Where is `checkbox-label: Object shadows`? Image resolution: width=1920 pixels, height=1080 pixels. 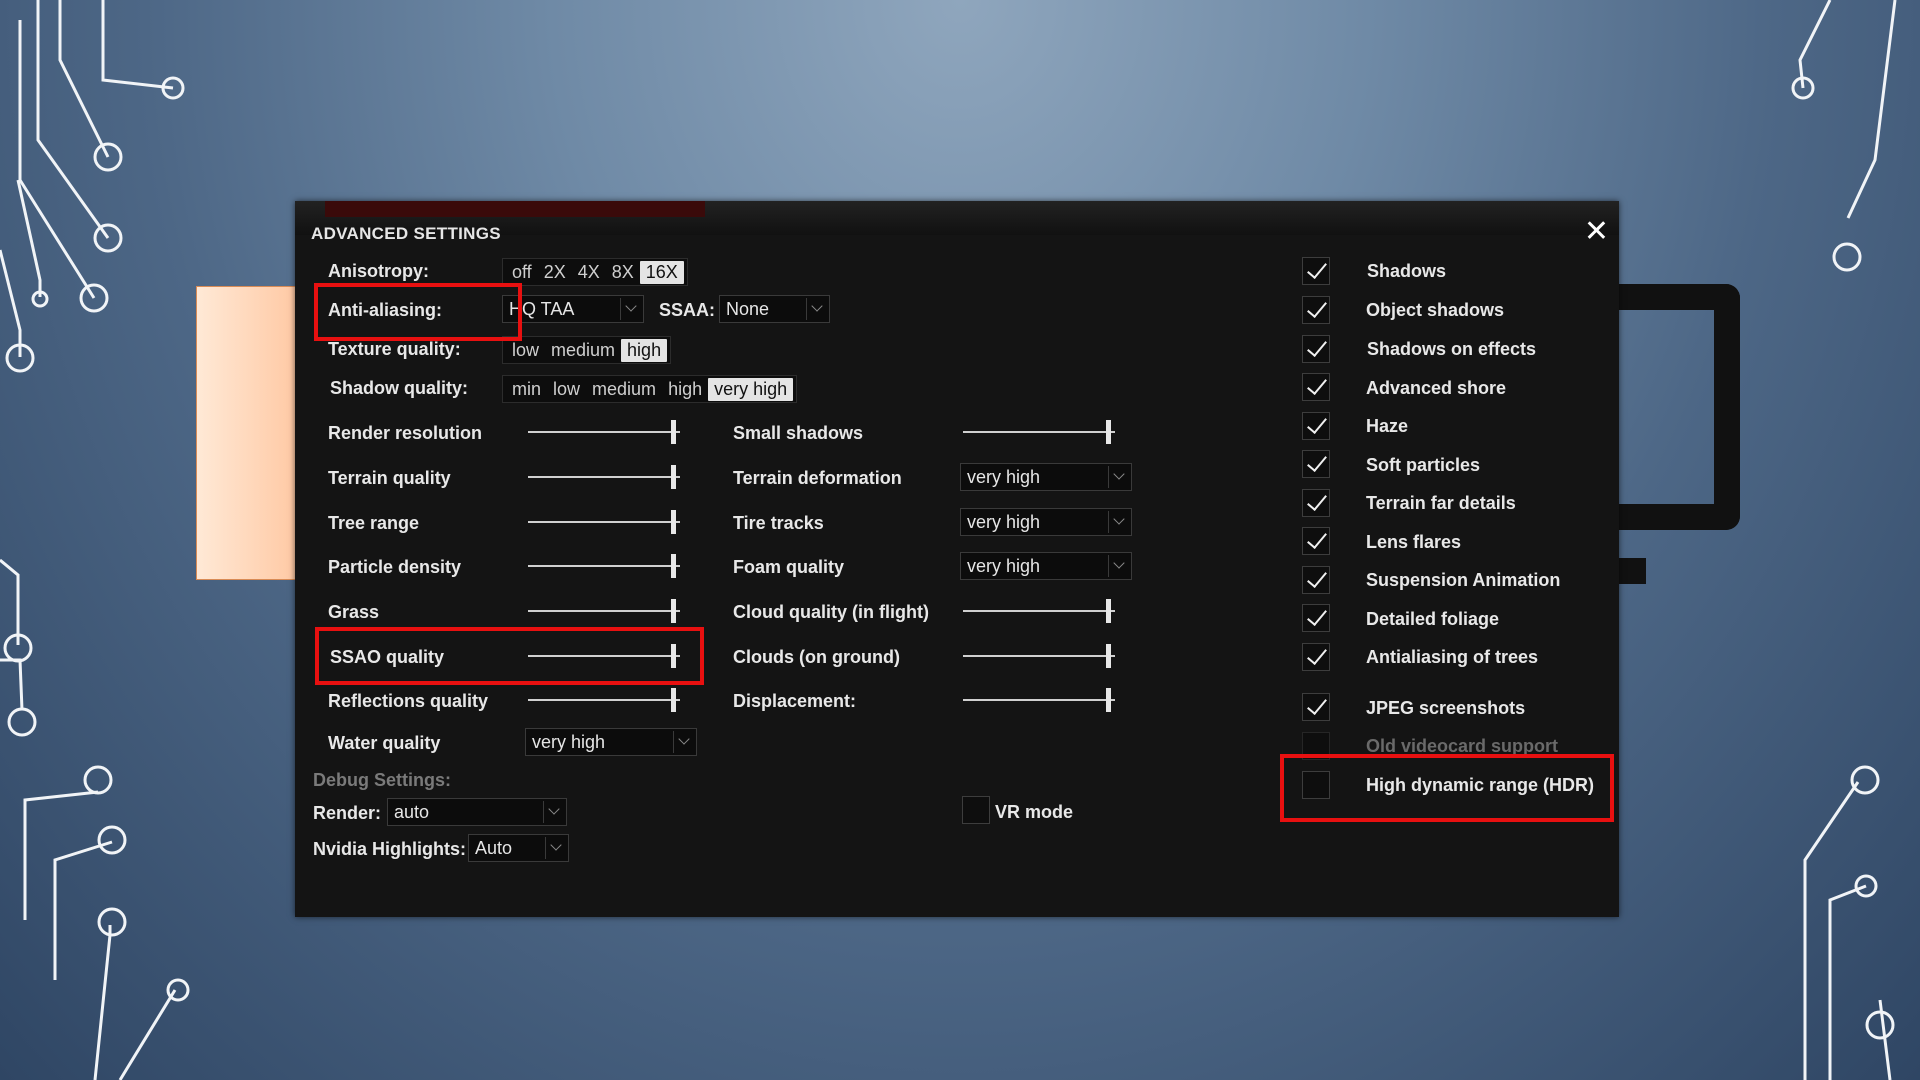
checkbox-label: Object shadows is located at coordinates (1435, 310).